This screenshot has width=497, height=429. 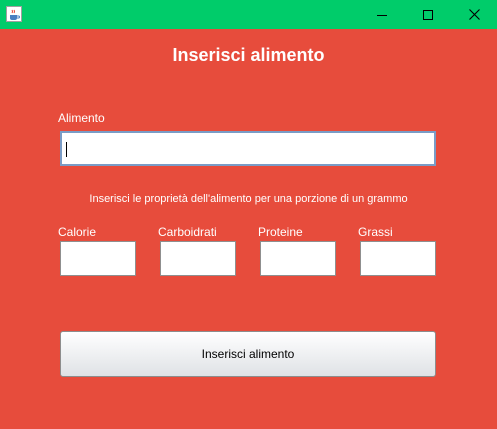 I want to click on close-icon, so click(x=474, y=14).